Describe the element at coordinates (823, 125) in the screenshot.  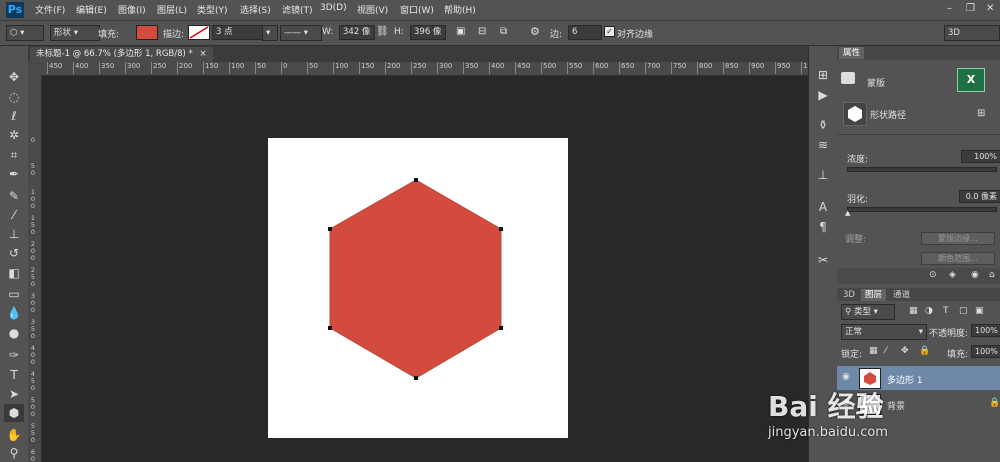
I see `brush-presets-icon: ⚱` at that location.